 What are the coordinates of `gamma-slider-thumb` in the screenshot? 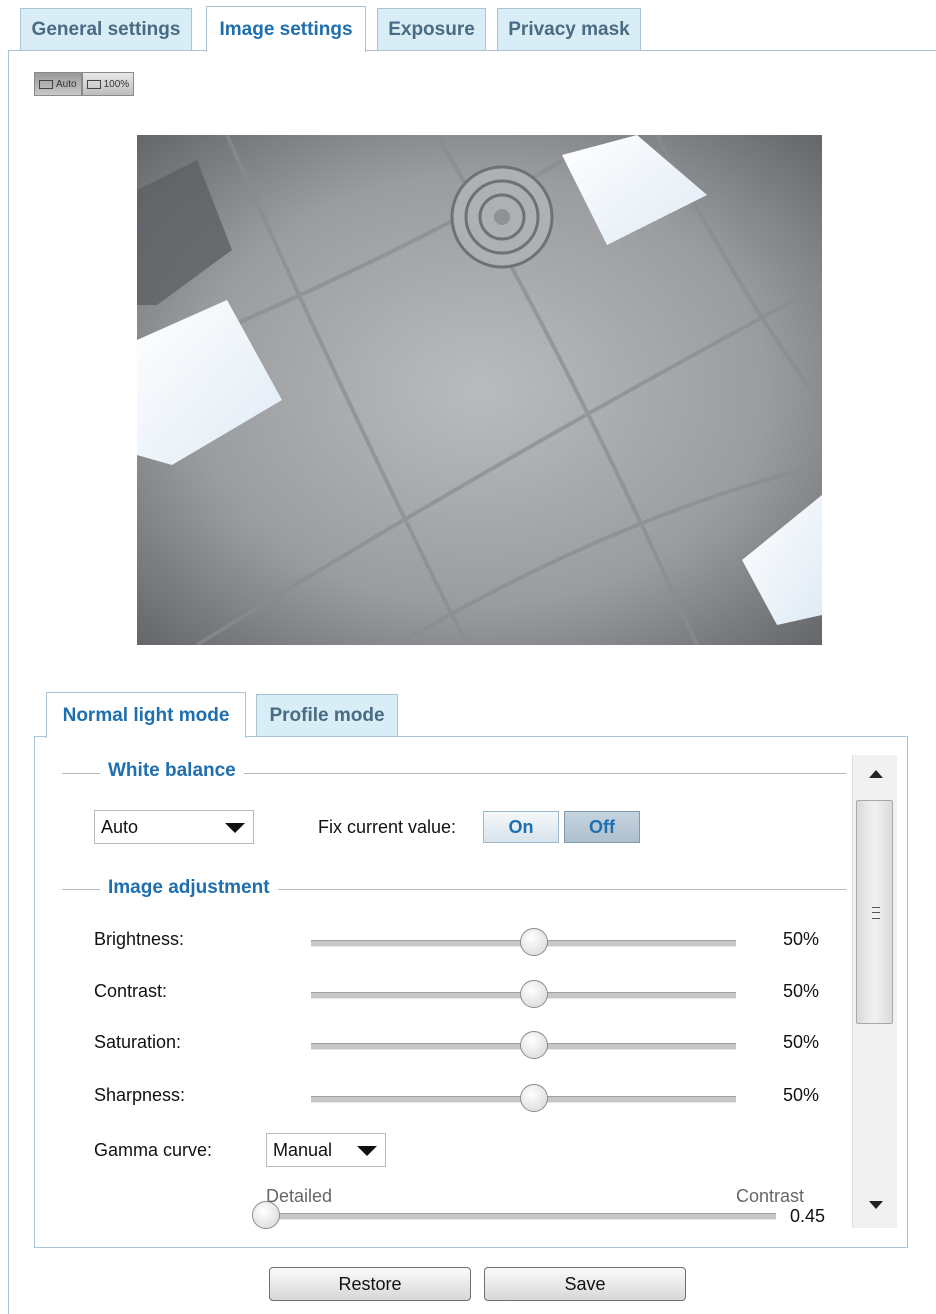 It's located at (266, 1215).